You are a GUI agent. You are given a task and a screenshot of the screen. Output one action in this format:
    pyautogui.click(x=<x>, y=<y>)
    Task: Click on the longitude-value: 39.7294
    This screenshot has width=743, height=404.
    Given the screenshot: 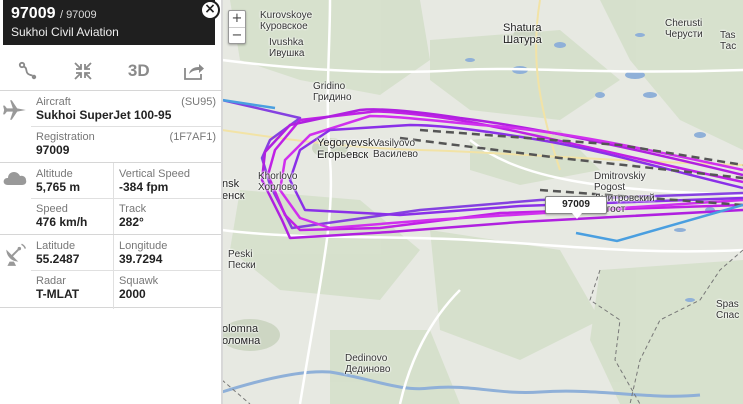 What is the action you would take?
    pyautogui.click(x=141, y=259)
    